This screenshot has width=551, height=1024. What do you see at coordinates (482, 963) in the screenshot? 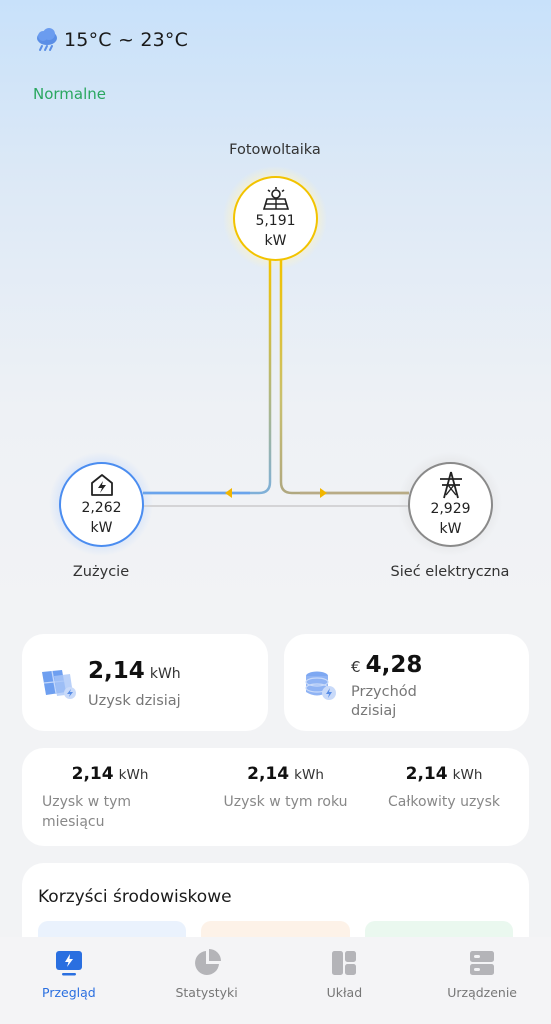
I see `device-icon` at bounding box center [482, 963].